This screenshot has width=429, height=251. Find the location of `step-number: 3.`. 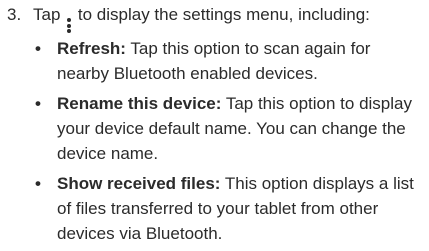

step-number: 3. is located at coordinates (14, 14).